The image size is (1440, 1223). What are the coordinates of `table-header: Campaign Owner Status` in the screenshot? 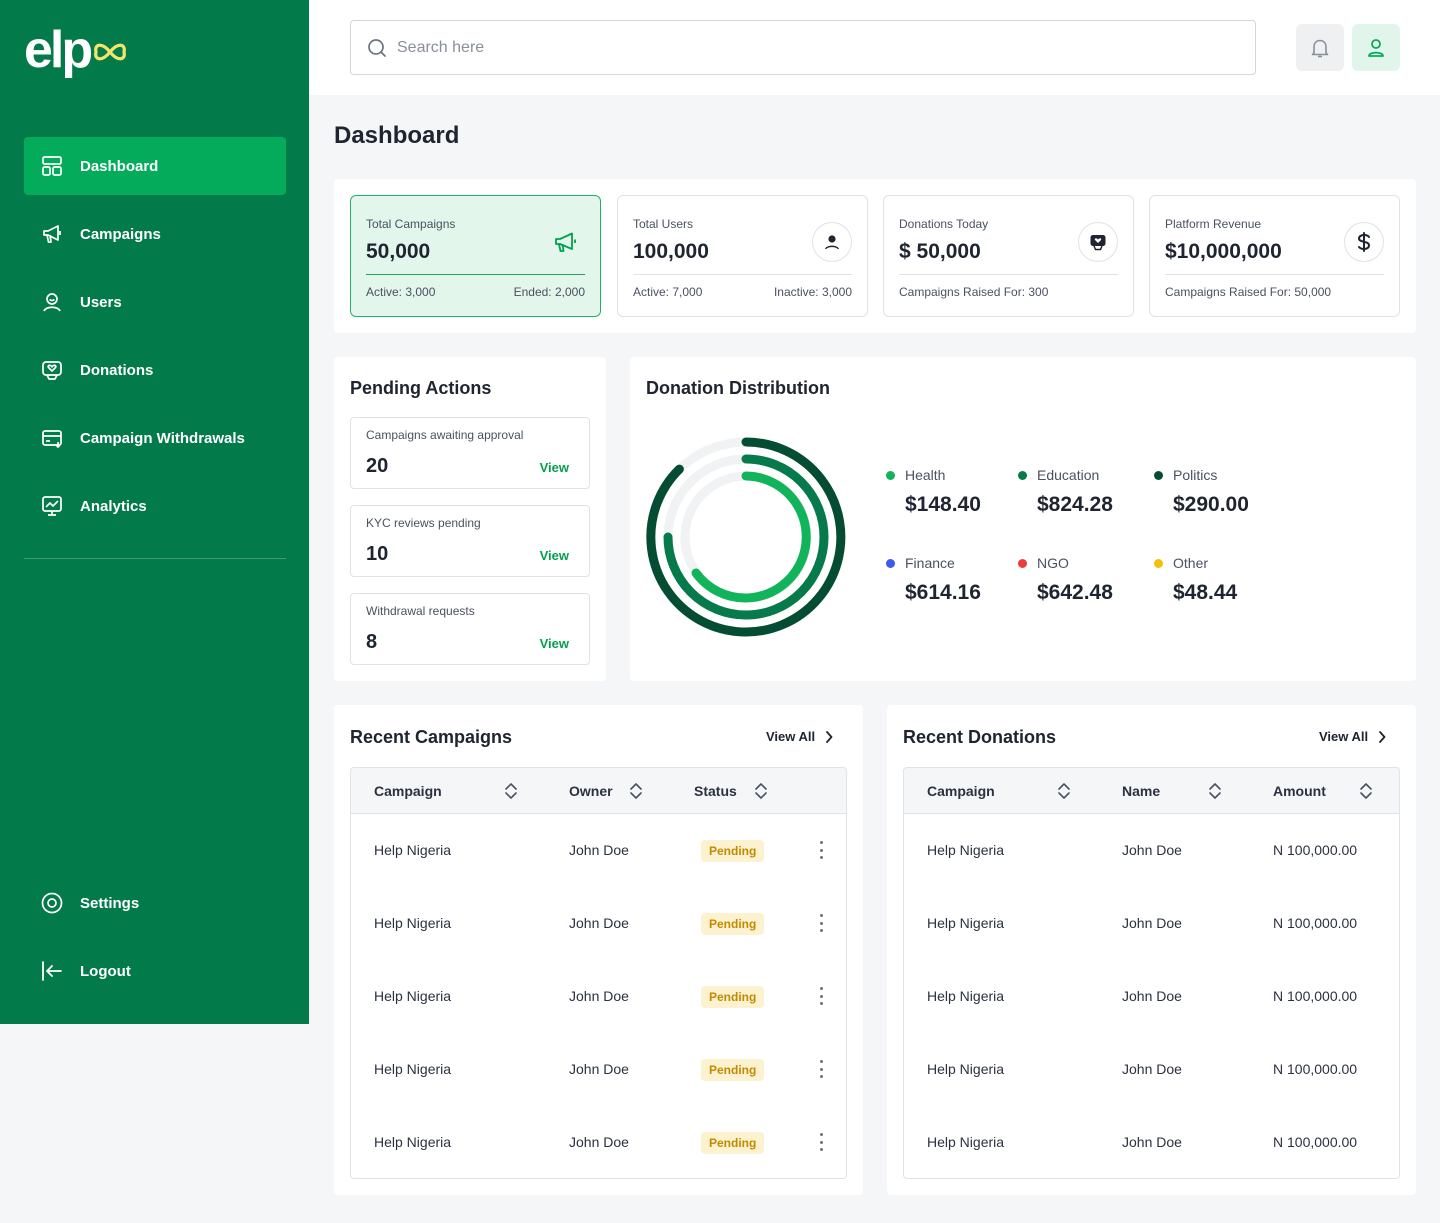 It's located at (598, 791).